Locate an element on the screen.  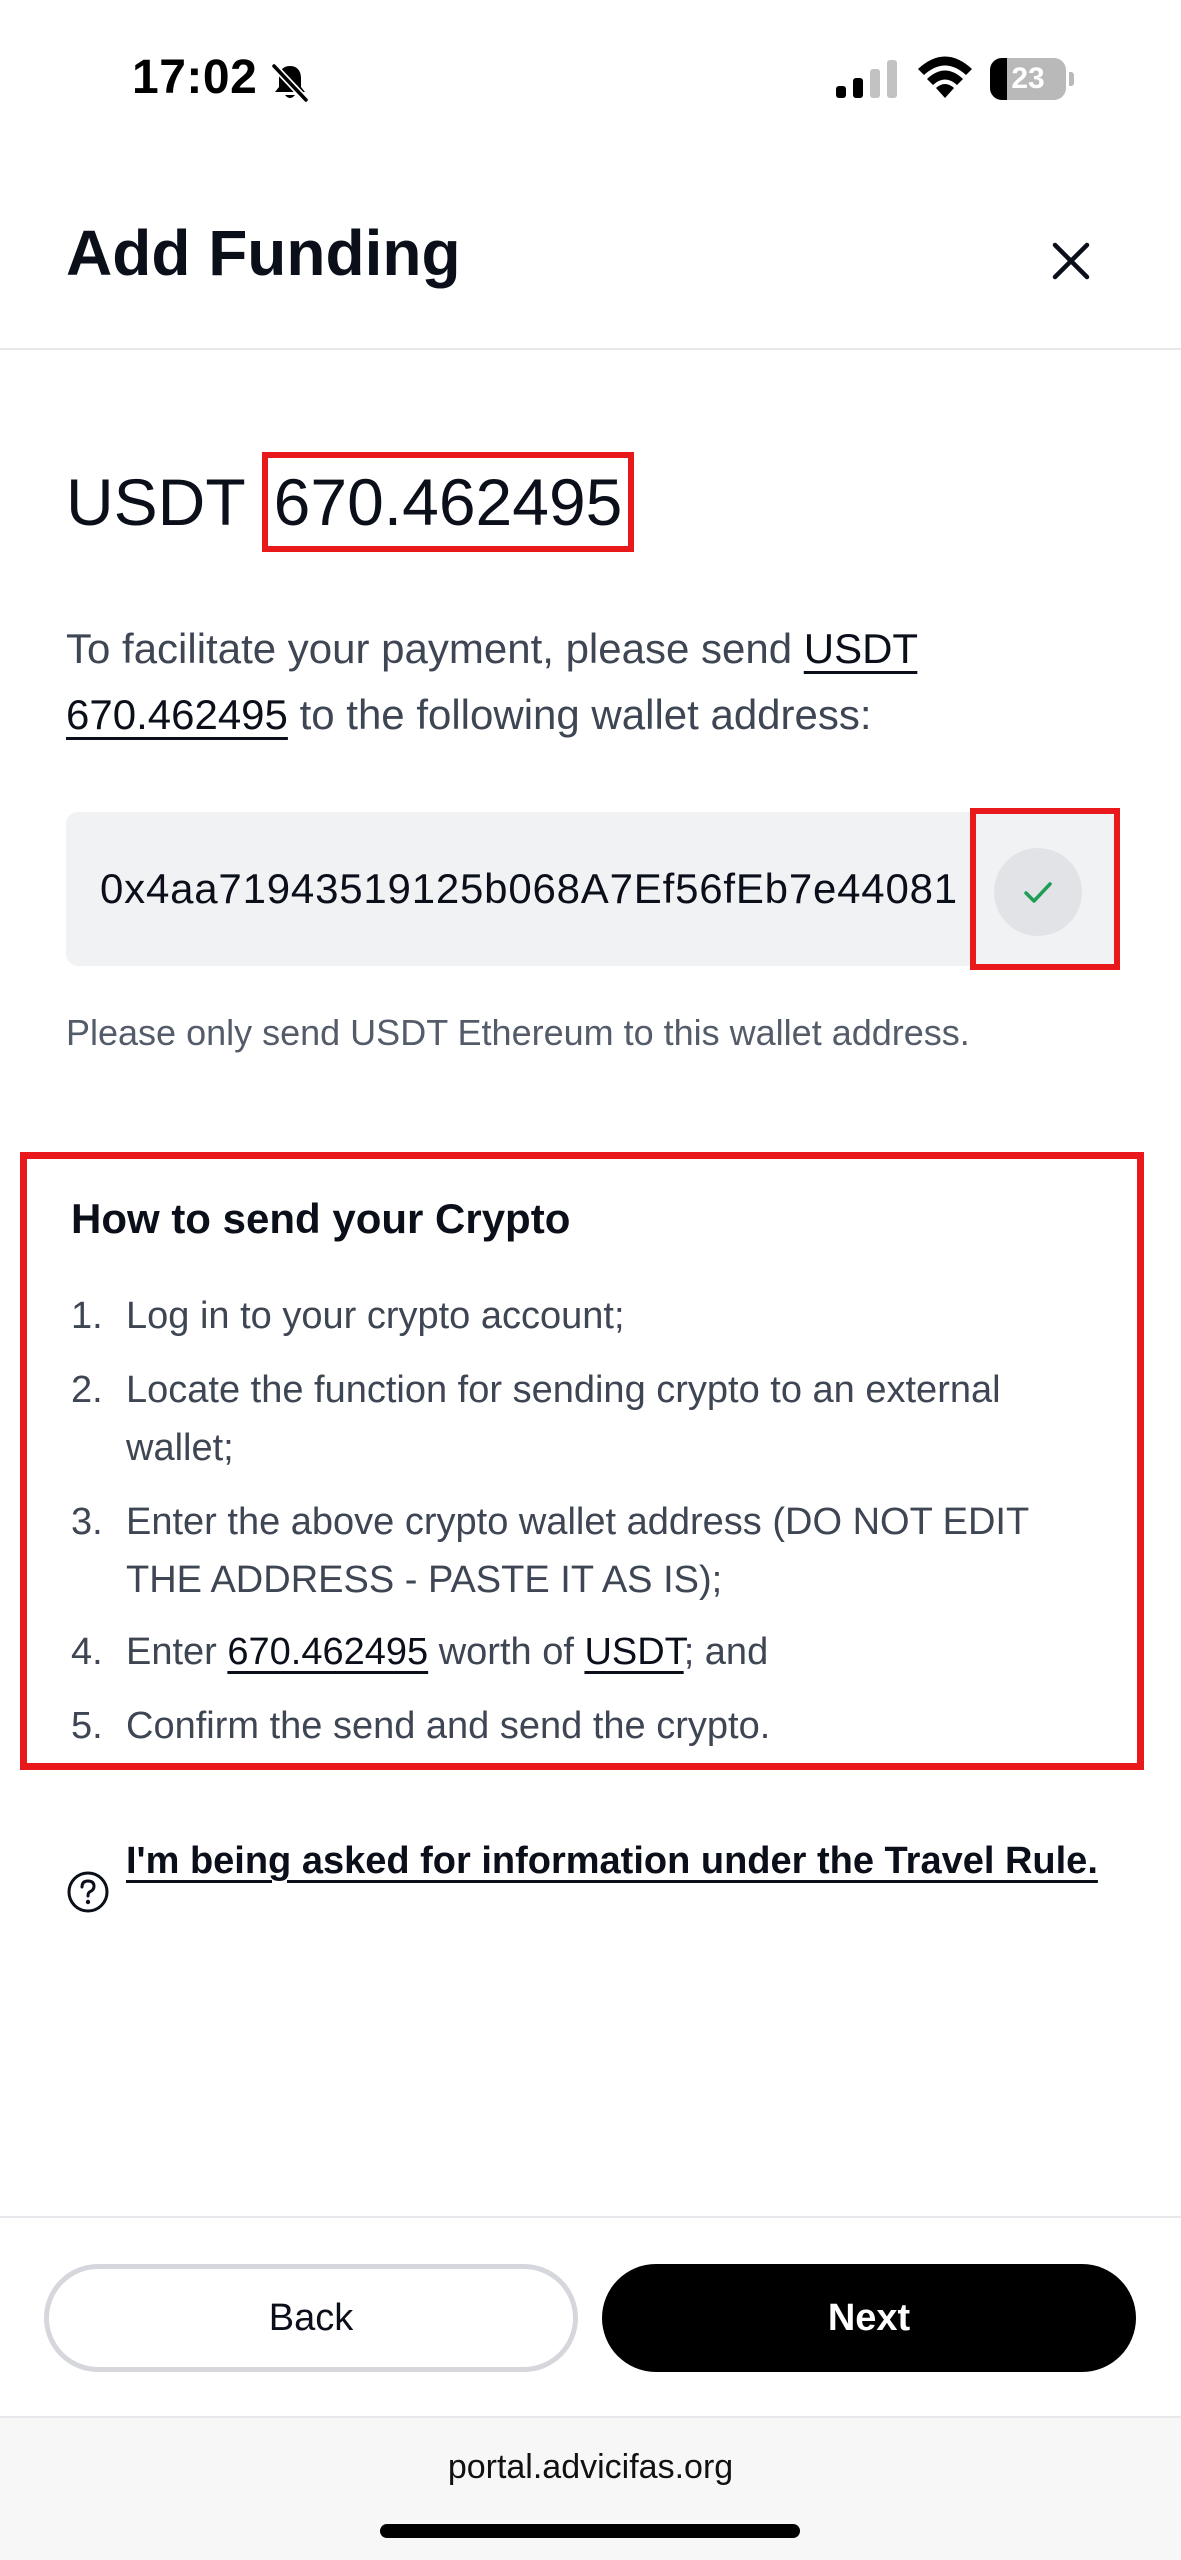
desc-amount-link: 670.462495 is located at coordinates (177, 714).